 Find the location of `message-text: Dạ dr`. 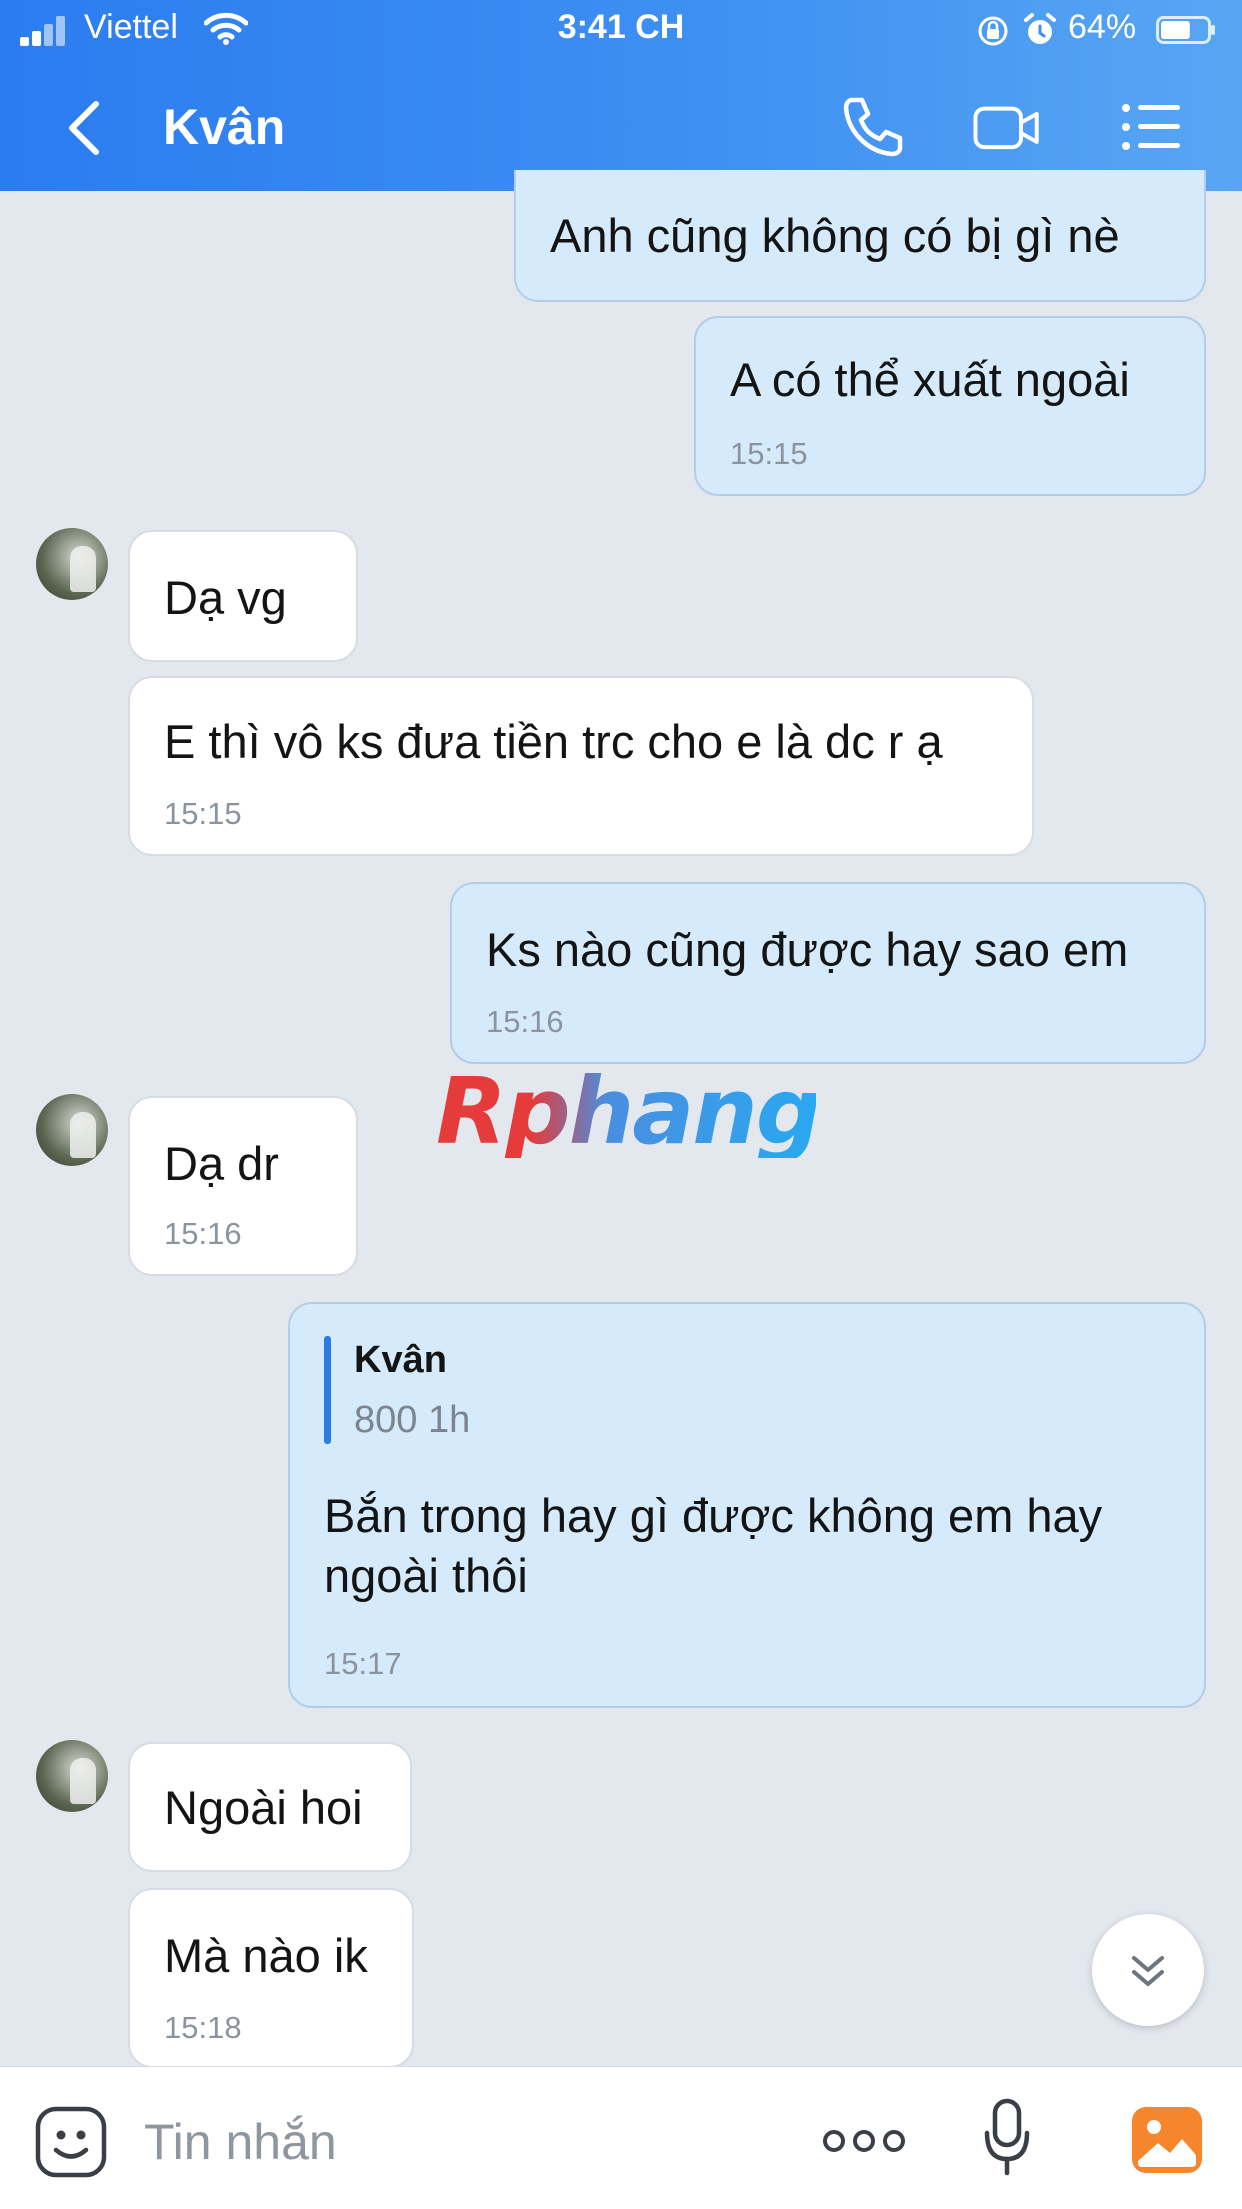

message-text: Dạ dr is located at coordinates (221, 1163).